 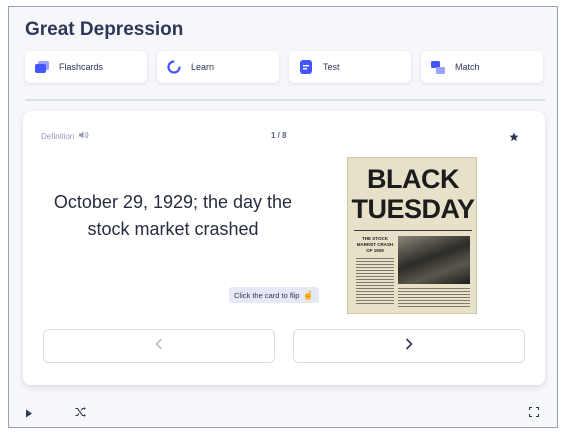 What do you see at coordinates (434, 260) in the screenshot?
I see `newspaper-photo` at bounding box center [434, 260].